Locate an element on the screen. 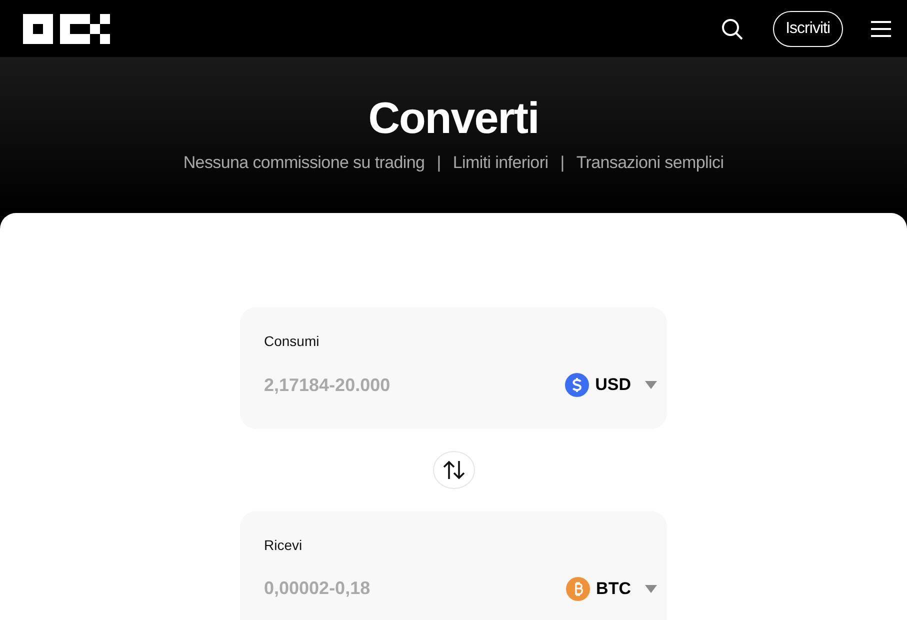 The image size is (907, 620). amount-field: 2,17184-20.000 is located at coordinates (415, 385).